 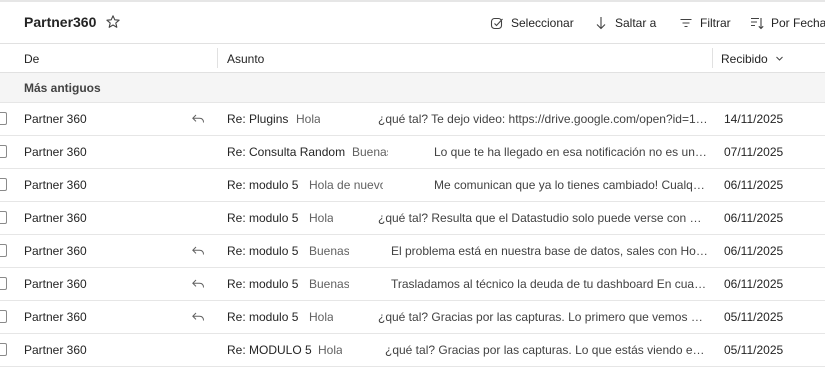 What do you see at coordinates (346, 185) in the screenshot?
I see `message-preview-greeting: Hola de nuevo` at bounding box center [346, 185].